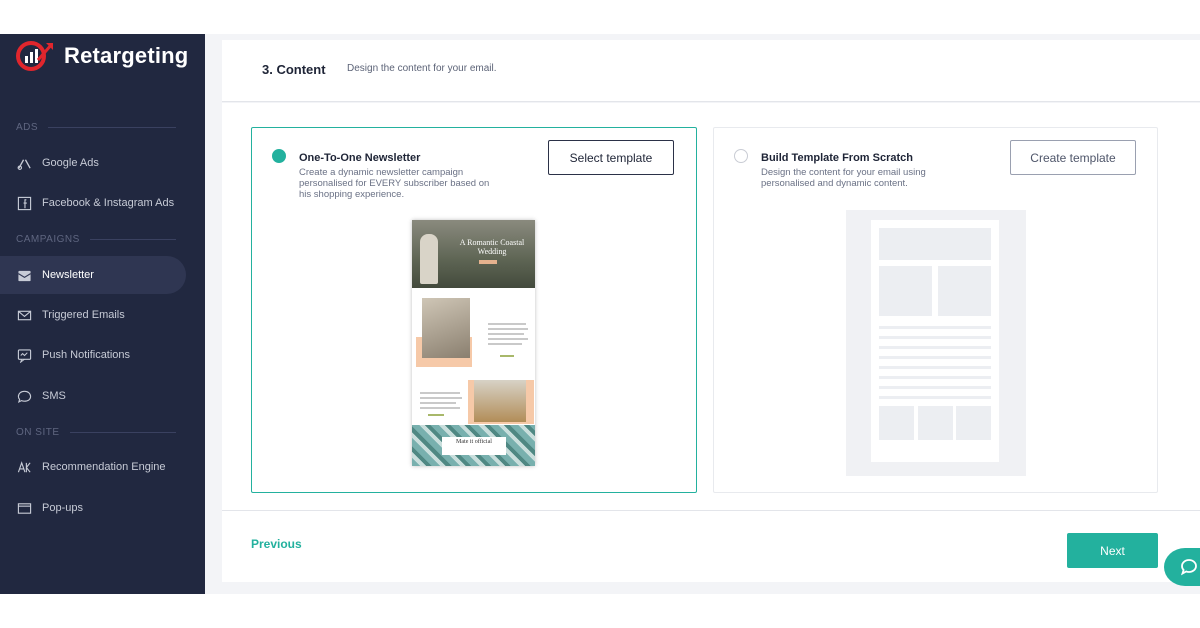  I want to click on sidebar-item-label: Facebook & Instagram Ads, so click(108, 203).